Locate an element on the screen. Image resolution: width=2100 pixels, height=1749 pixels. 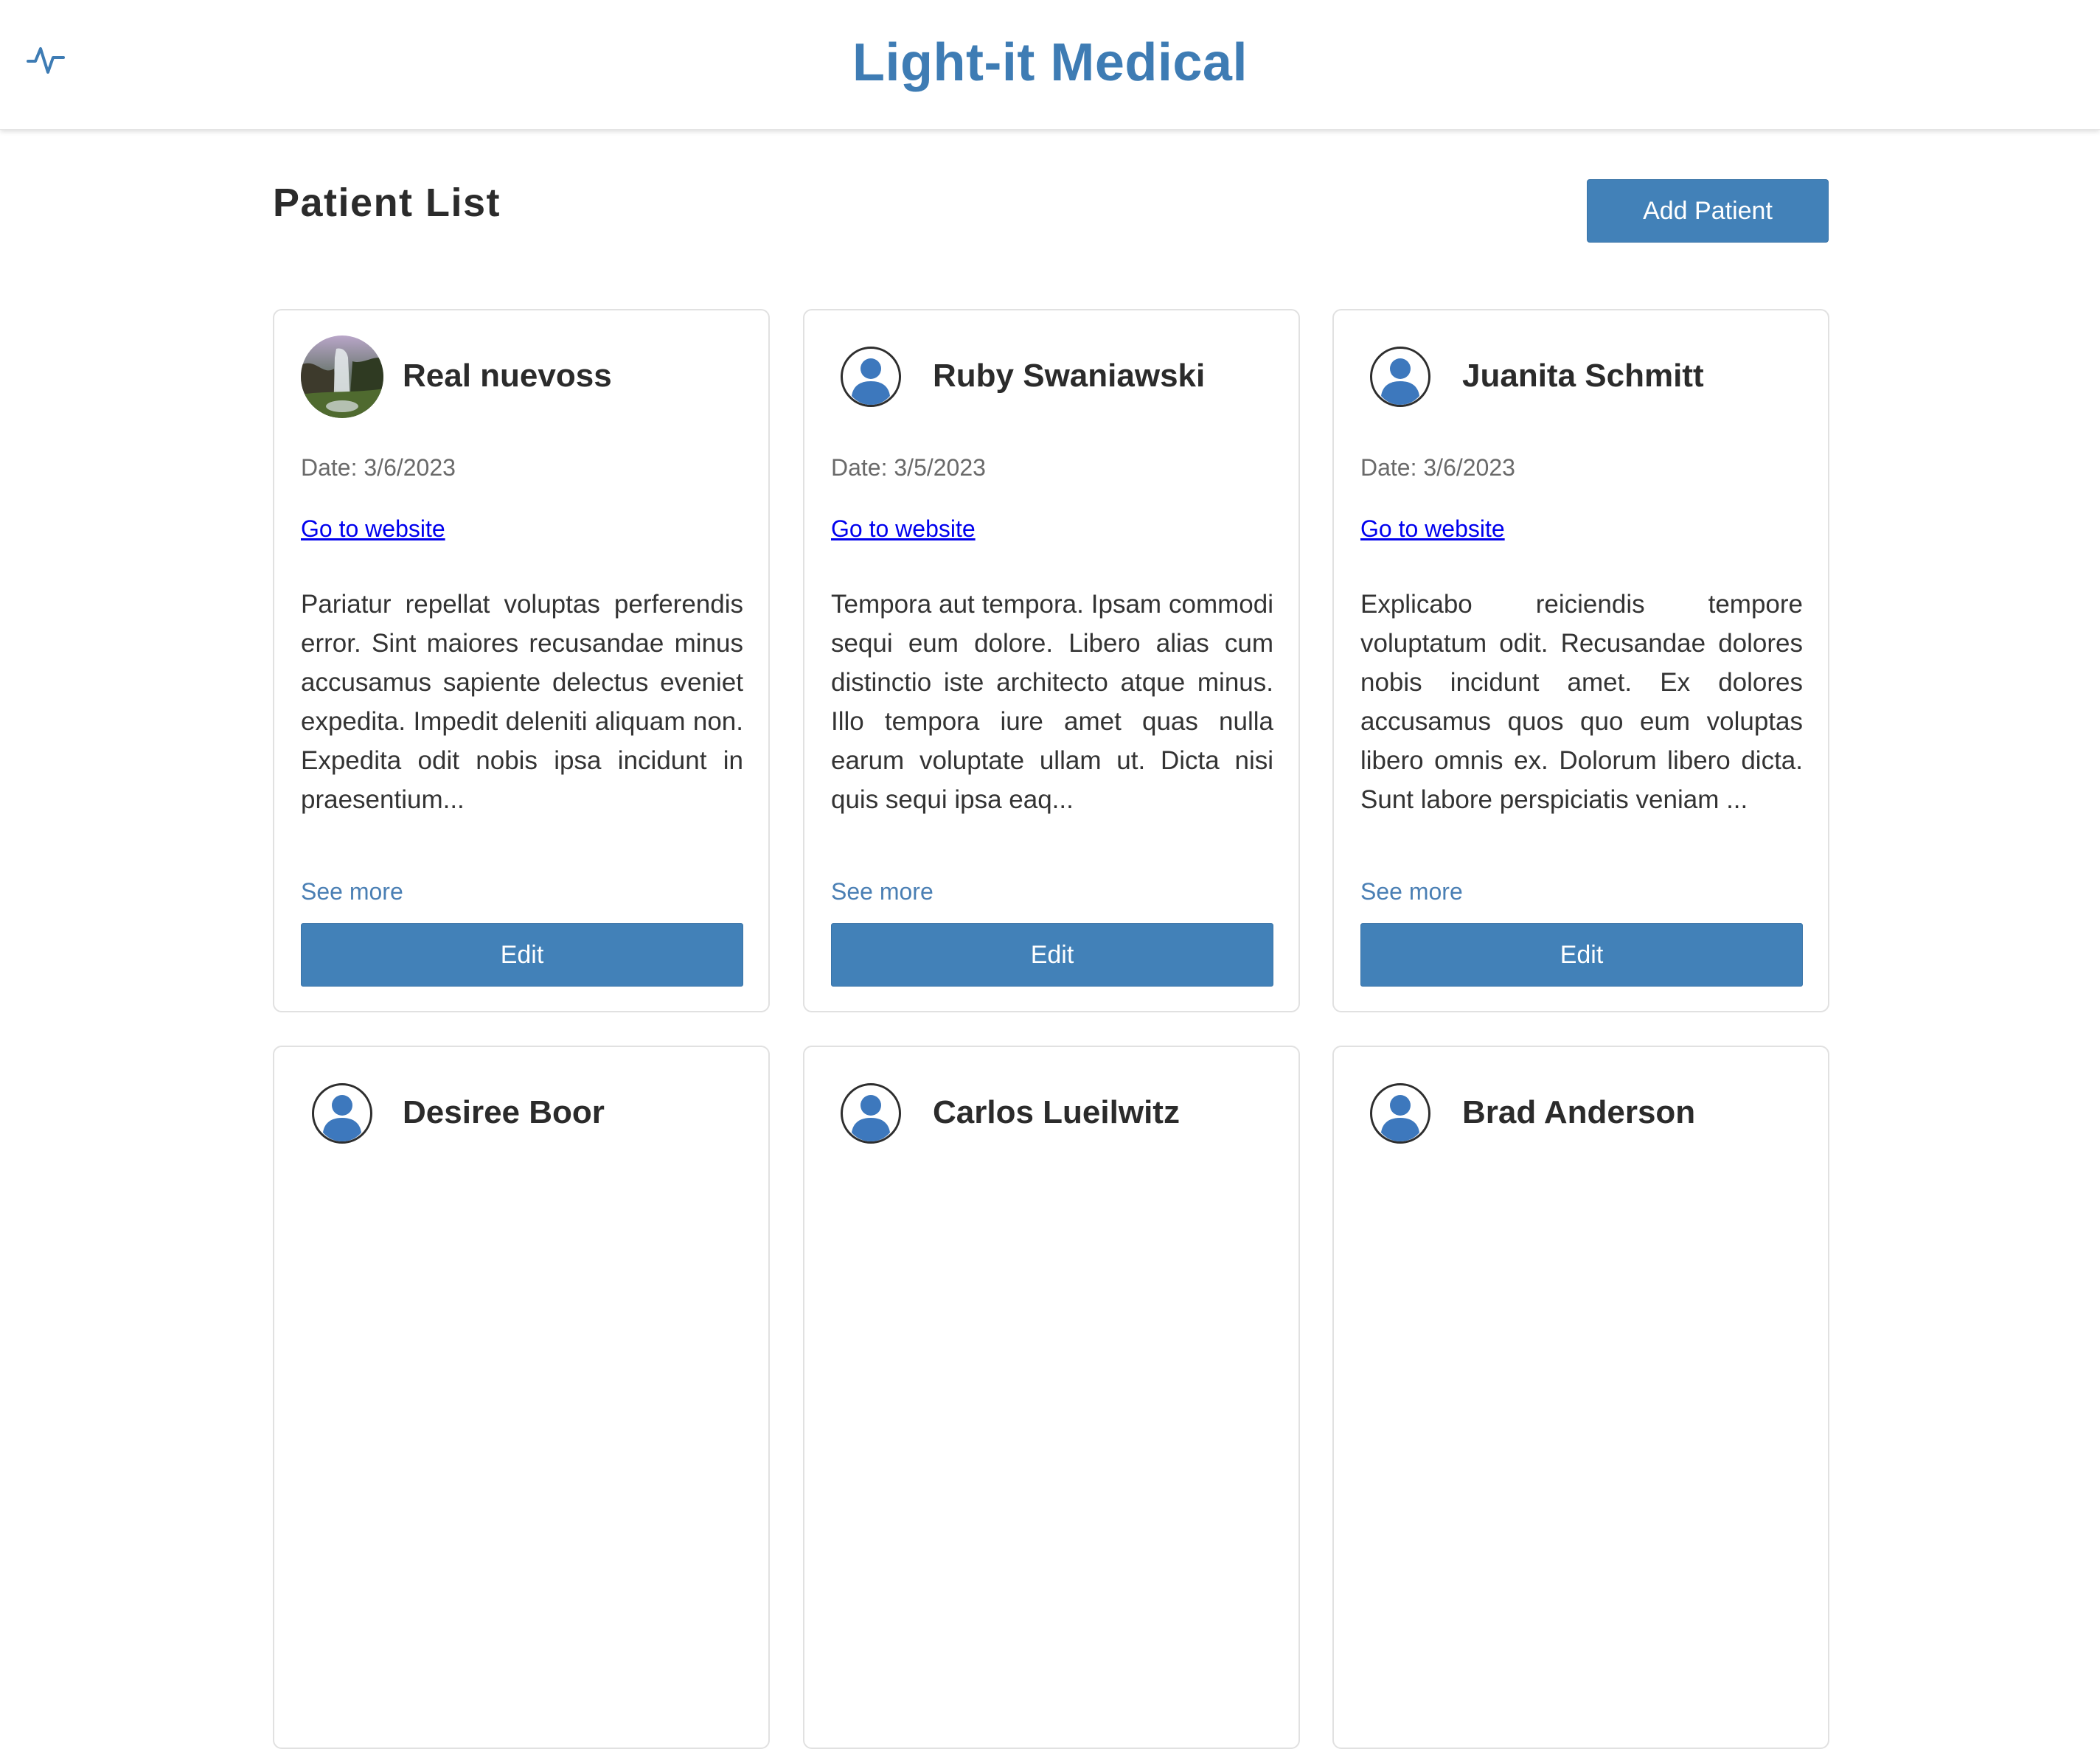
patient-card: Carlos Lueilwitz is located at coordinates (1051, 1397).